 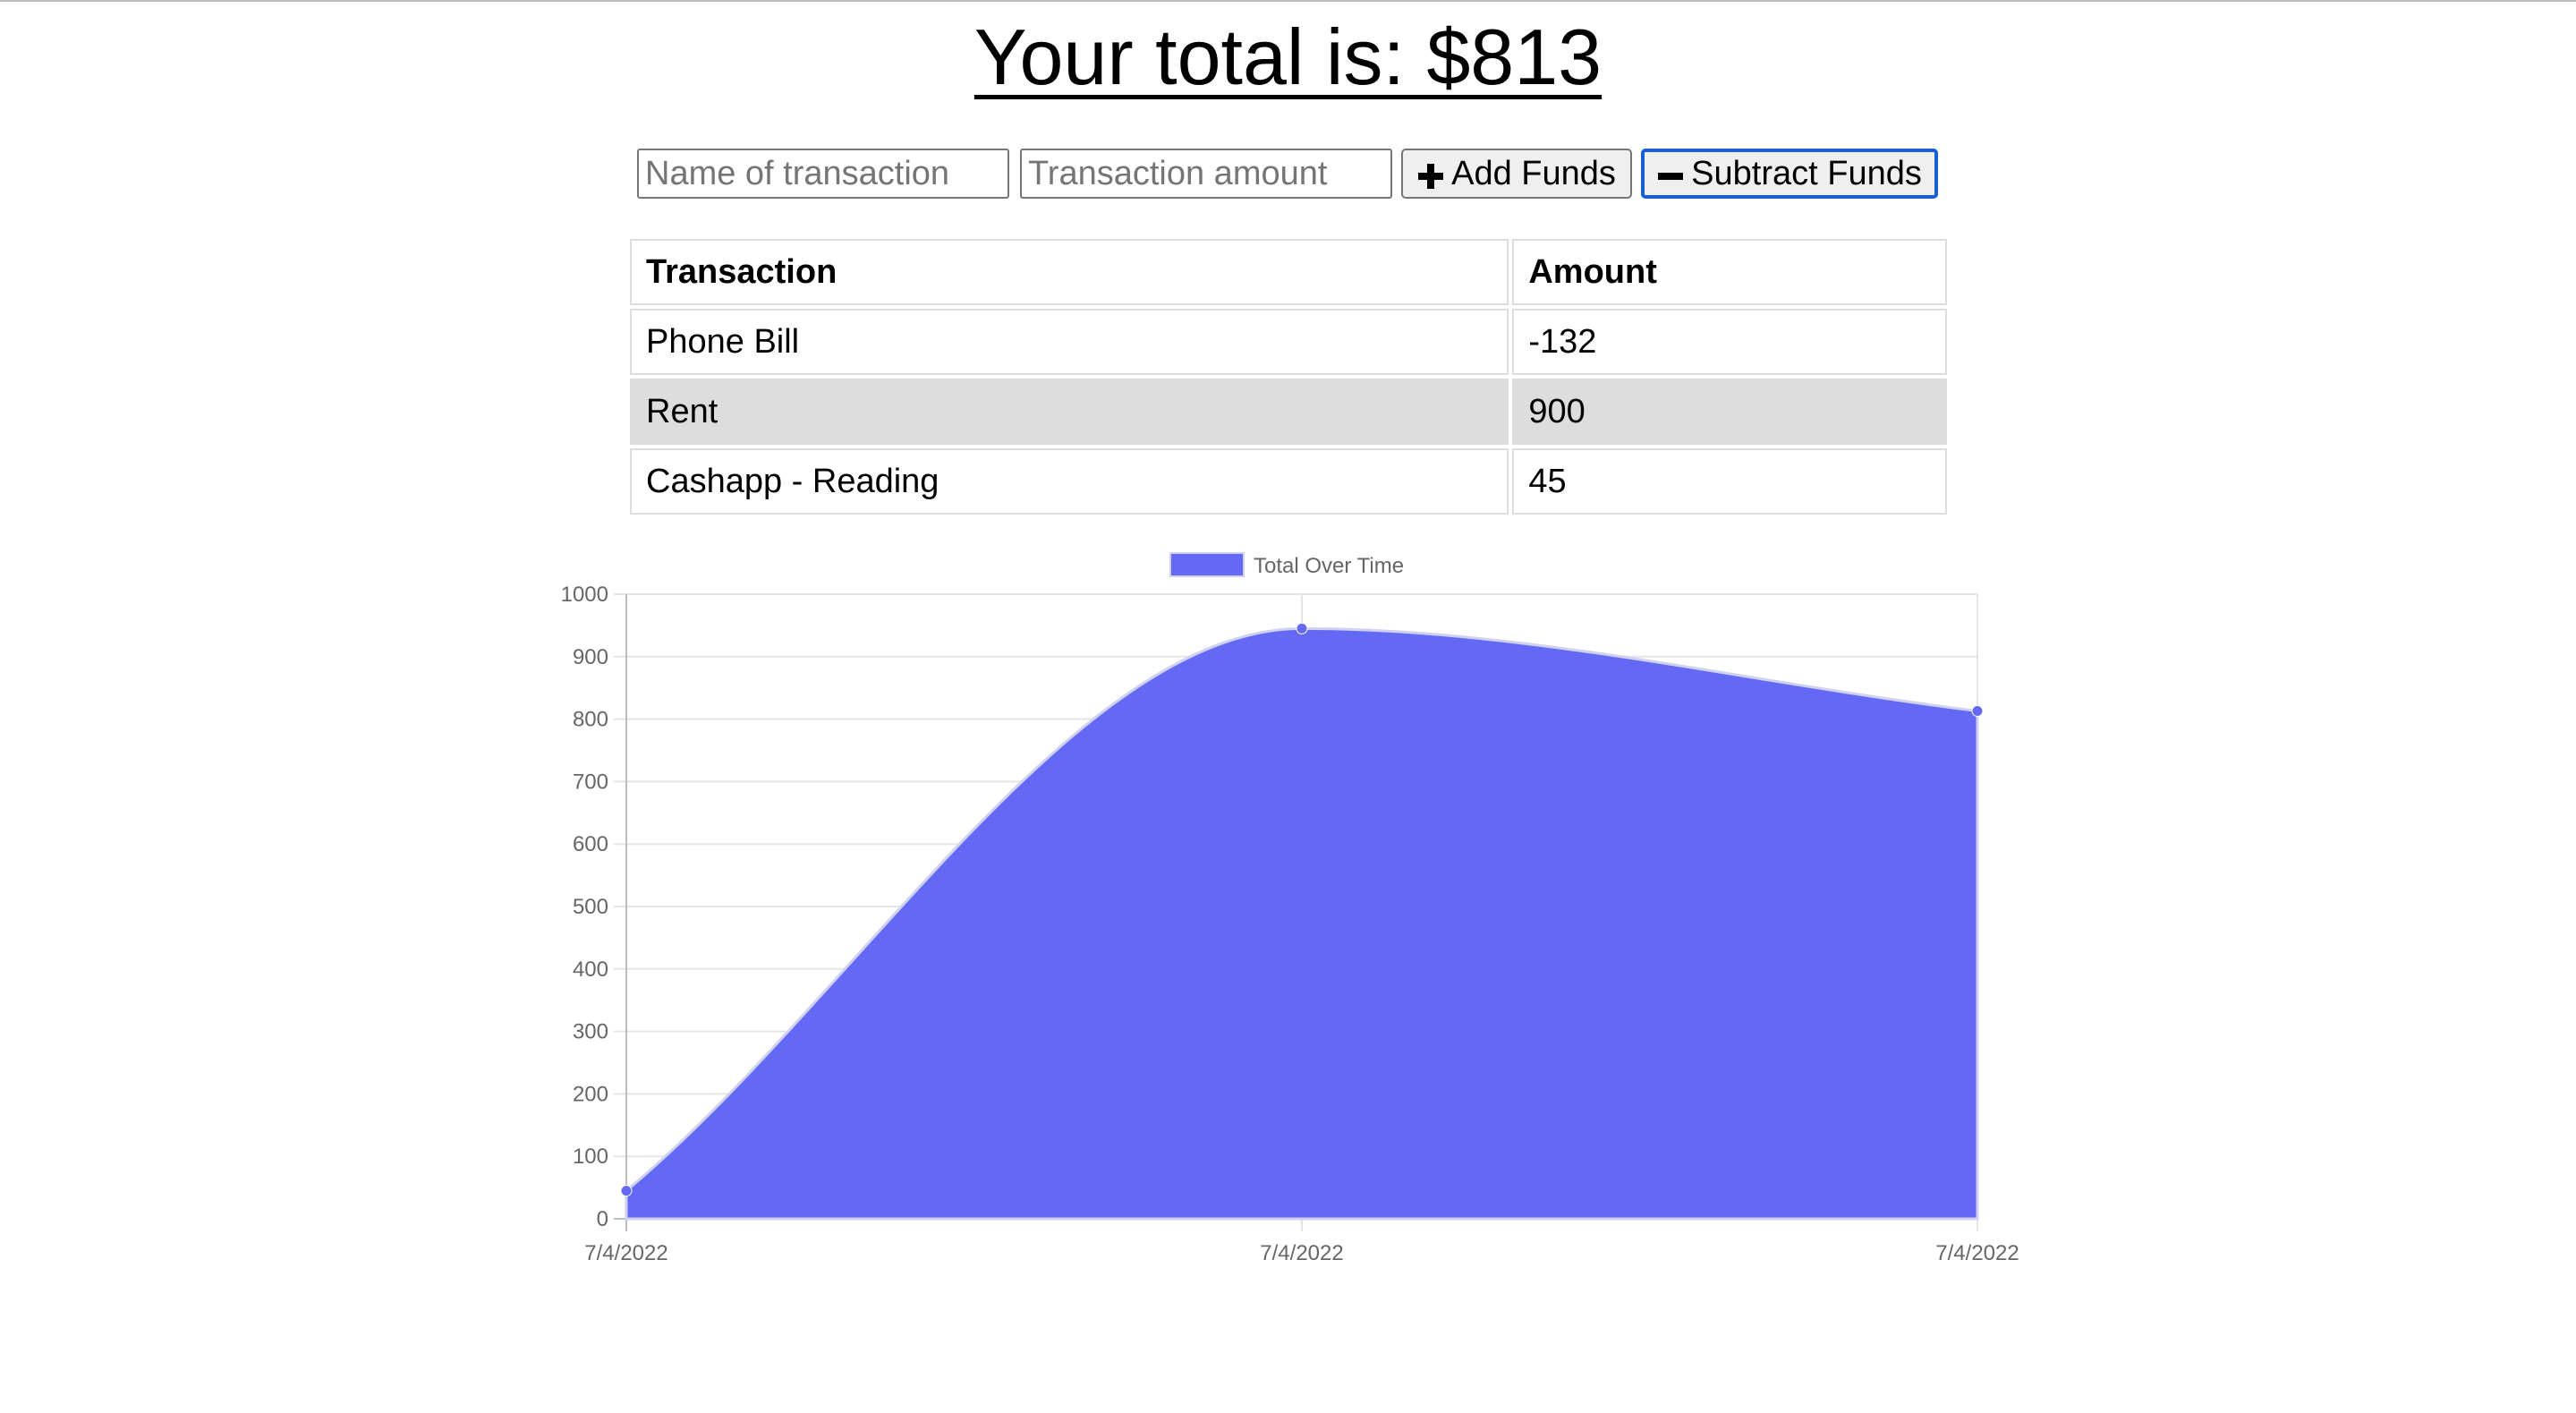 I want to click on add-funds-button: Add Funds, so click(x=1516, y=174).